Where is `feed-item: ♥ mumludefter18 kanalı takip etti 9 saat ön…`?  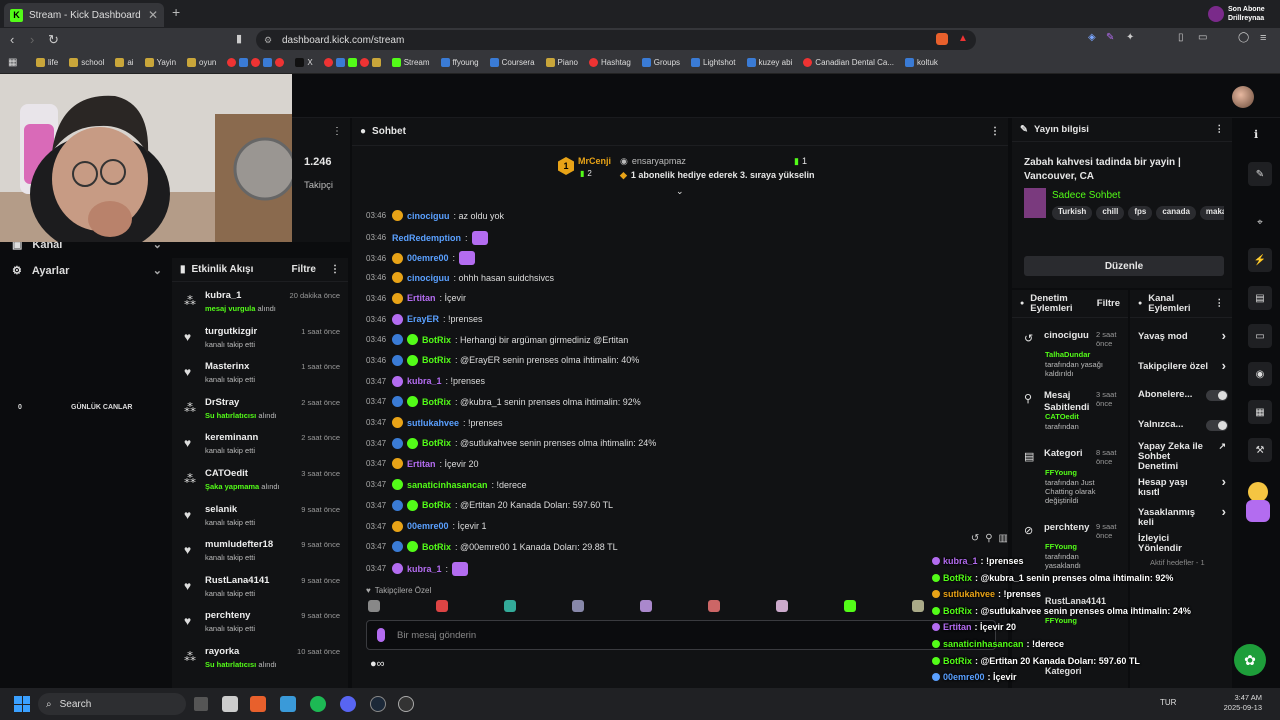 feed-item: ♥ mumludefter18 kanalı takip etti 9 saat ön… is located at coordinates (260, 553).